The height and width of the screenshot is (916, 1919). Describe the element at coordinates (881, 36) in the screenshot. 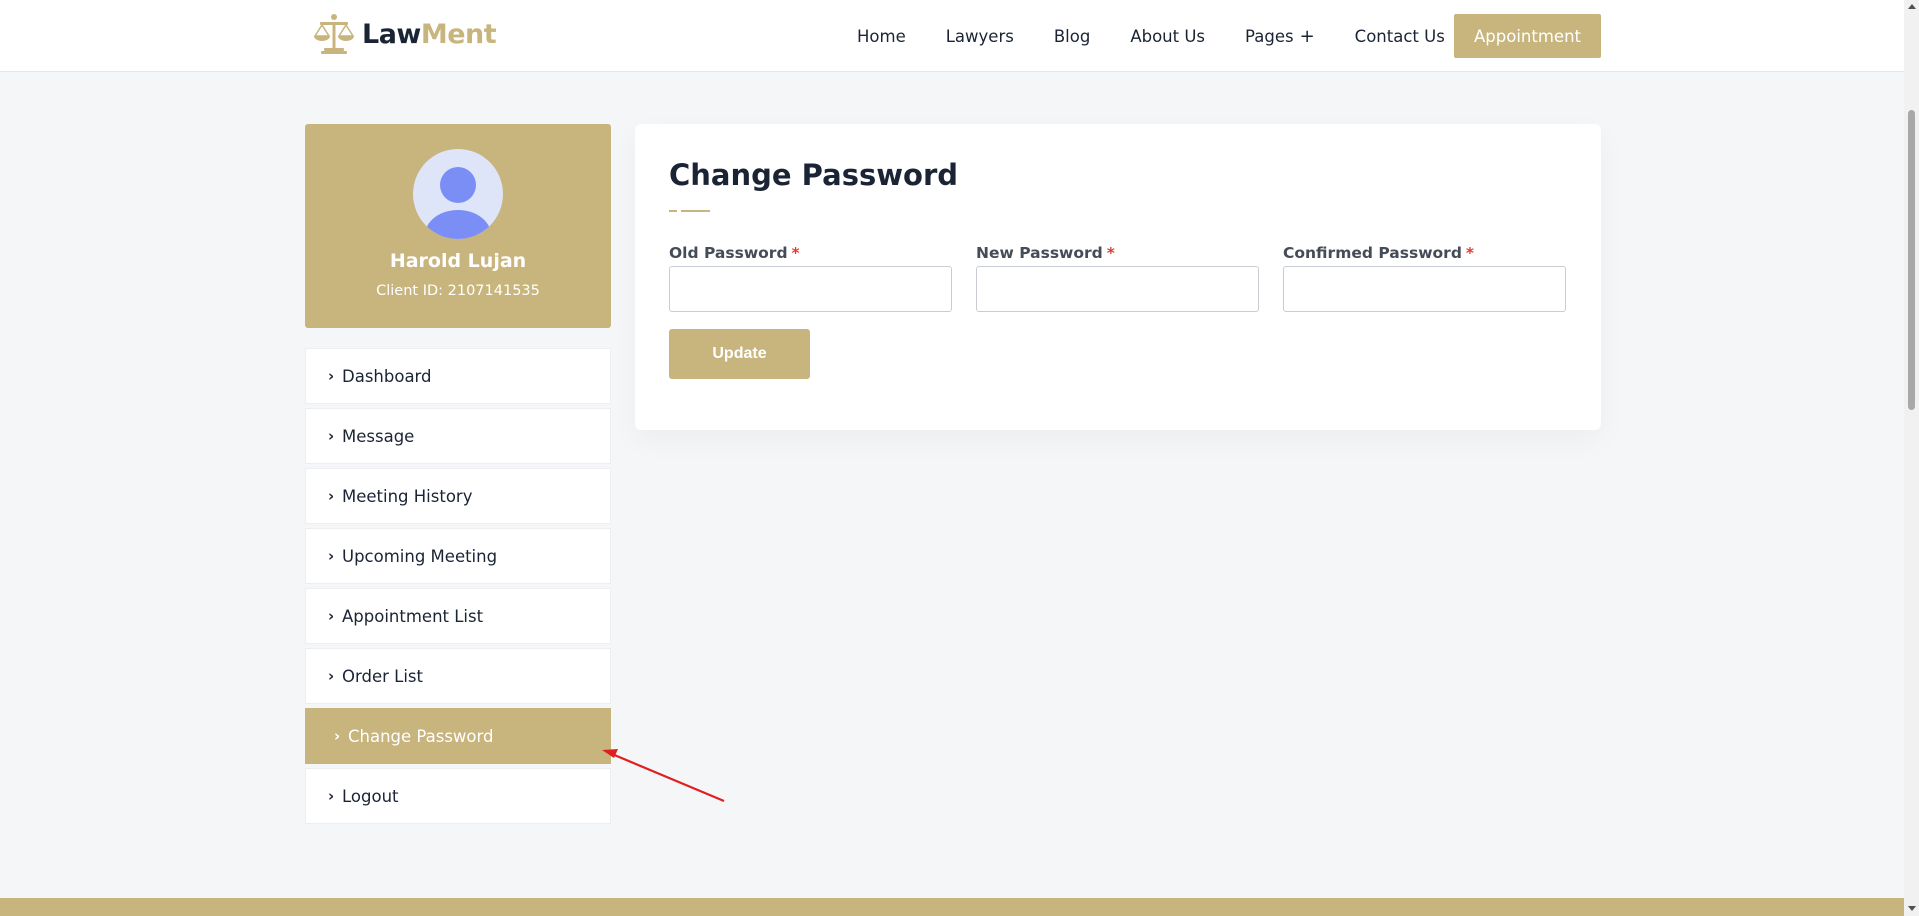

I see `nav-home: Home` at that location.